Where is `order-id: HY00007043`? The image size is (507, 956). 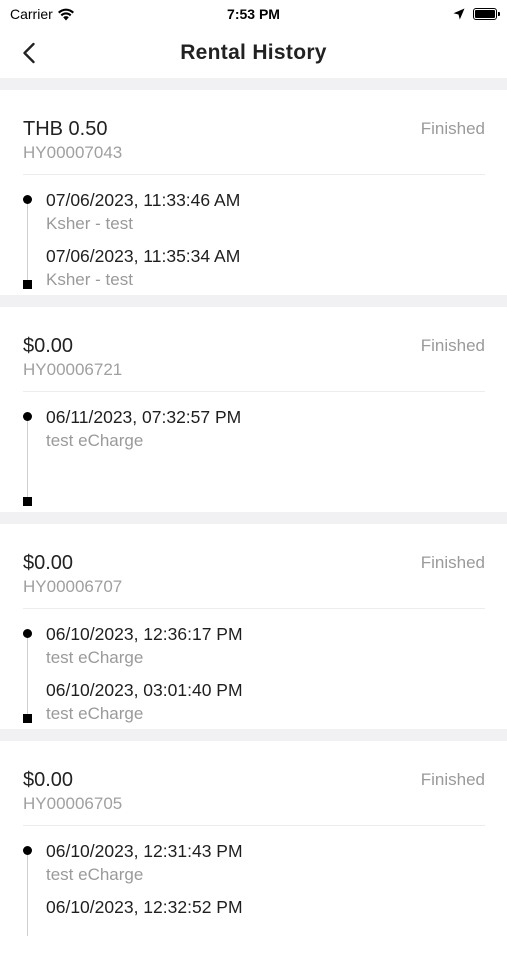
order-id: HY00007043 is located at coordinates (73, 152).